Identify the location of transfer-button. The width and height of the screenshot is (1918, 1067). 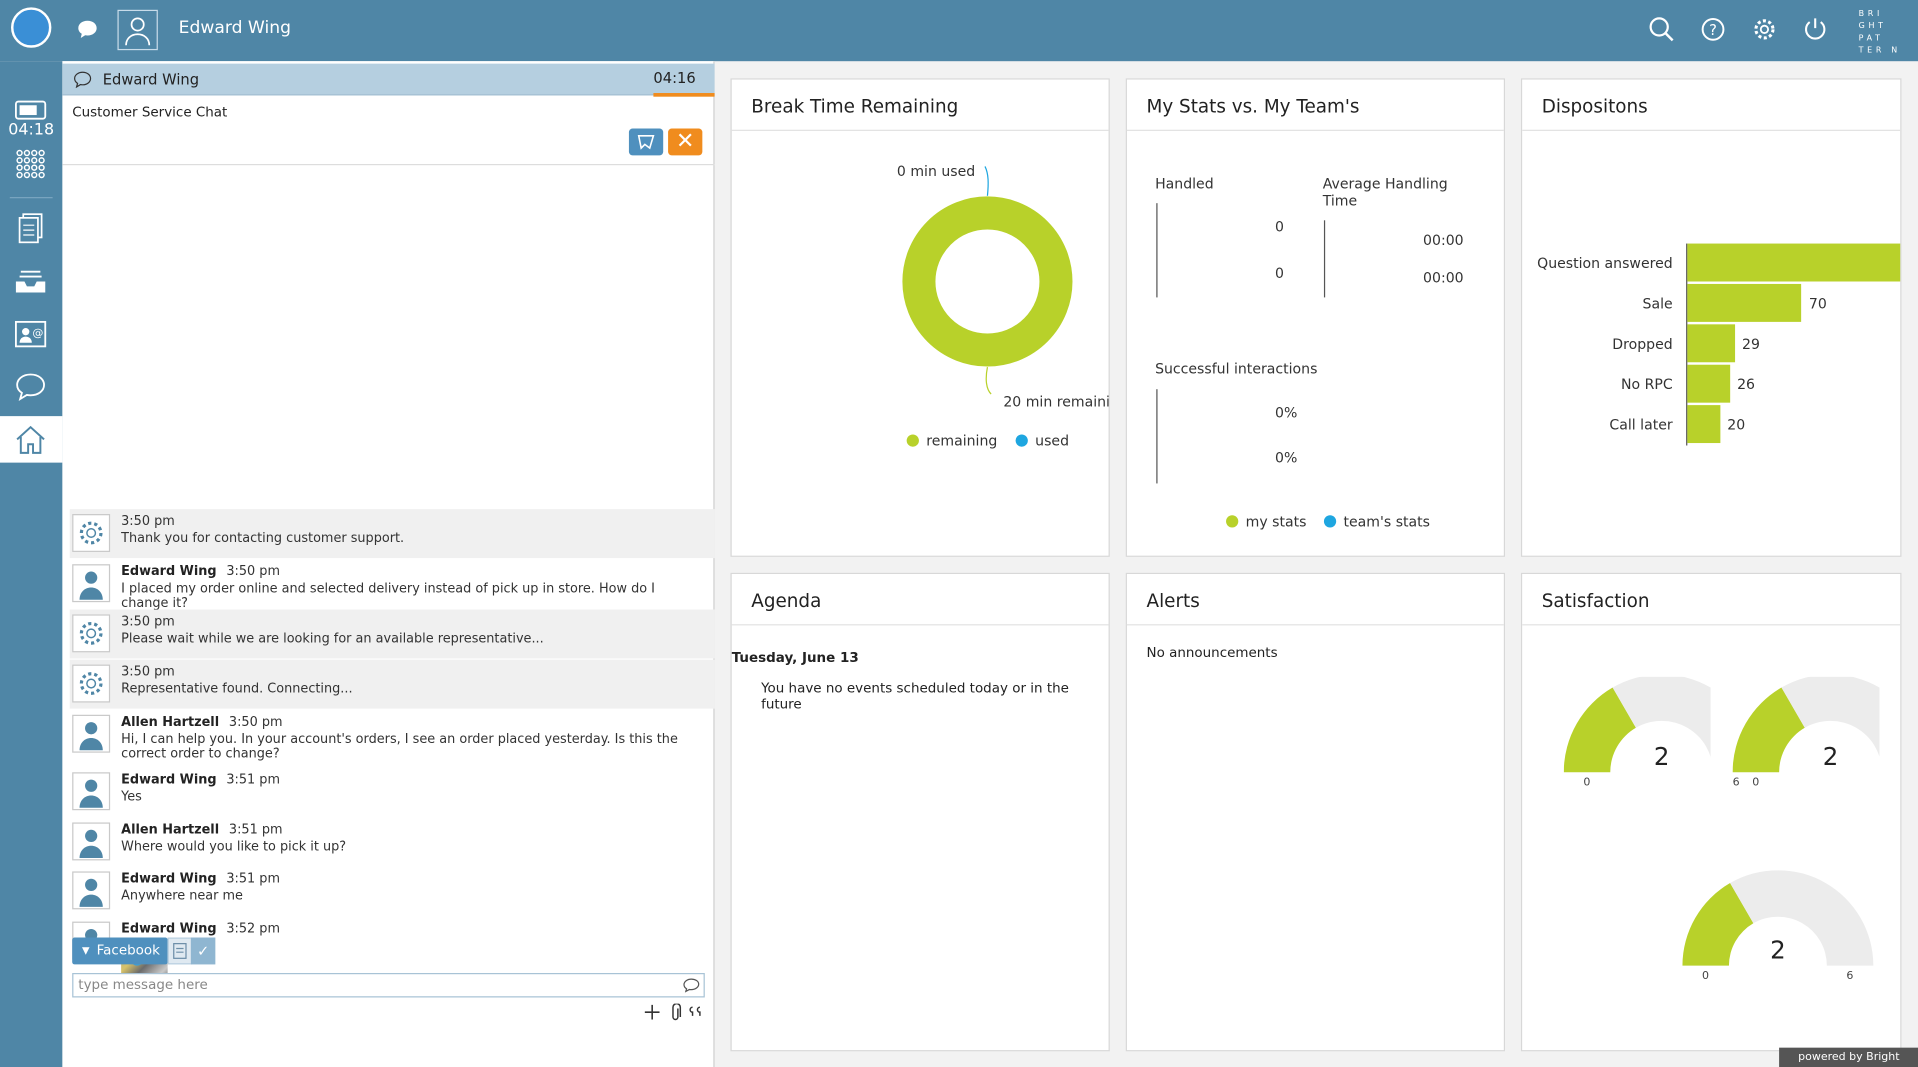
(646, 142).